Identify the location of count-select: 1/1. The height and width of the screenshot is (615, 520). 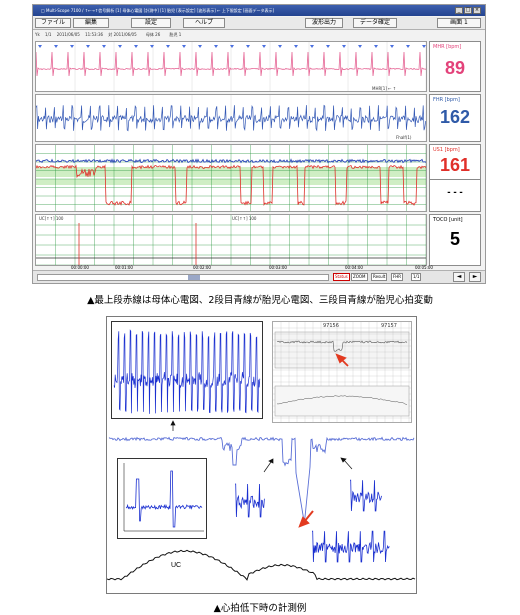
(416, 277).